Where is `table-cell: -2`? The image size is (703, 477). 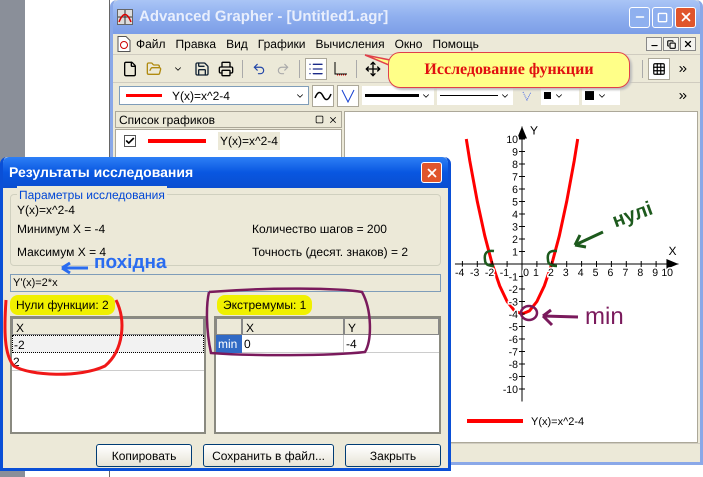 table-cell: -2 is located at coordinates (108, 344).